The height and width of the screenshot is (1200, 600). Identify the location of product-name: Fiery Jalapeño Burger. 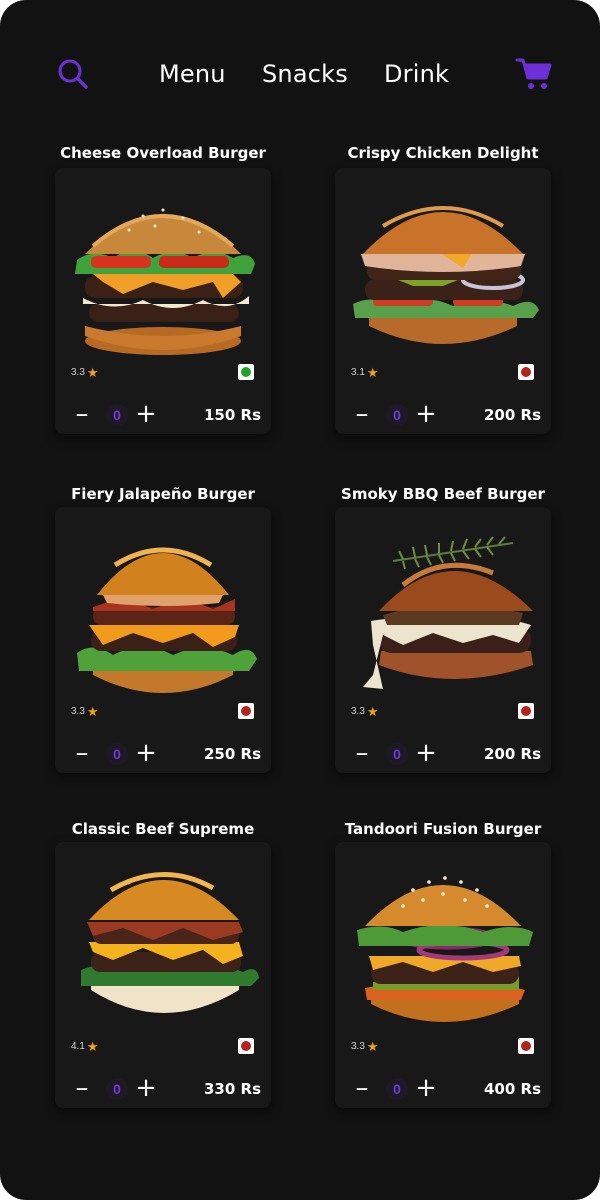
(163, 494).